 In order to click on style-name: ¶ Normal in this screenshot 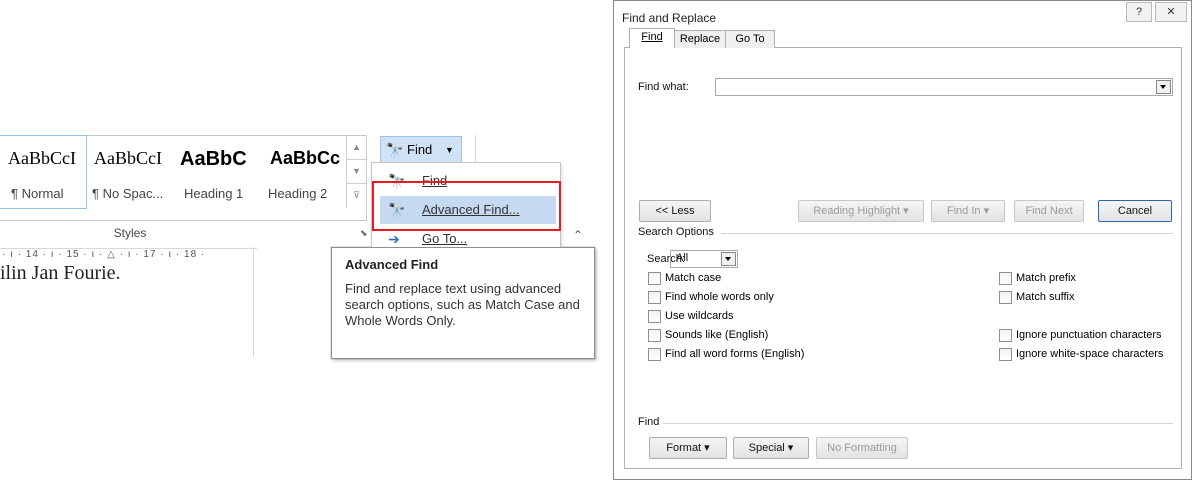, I will do `click(37, 193)`.